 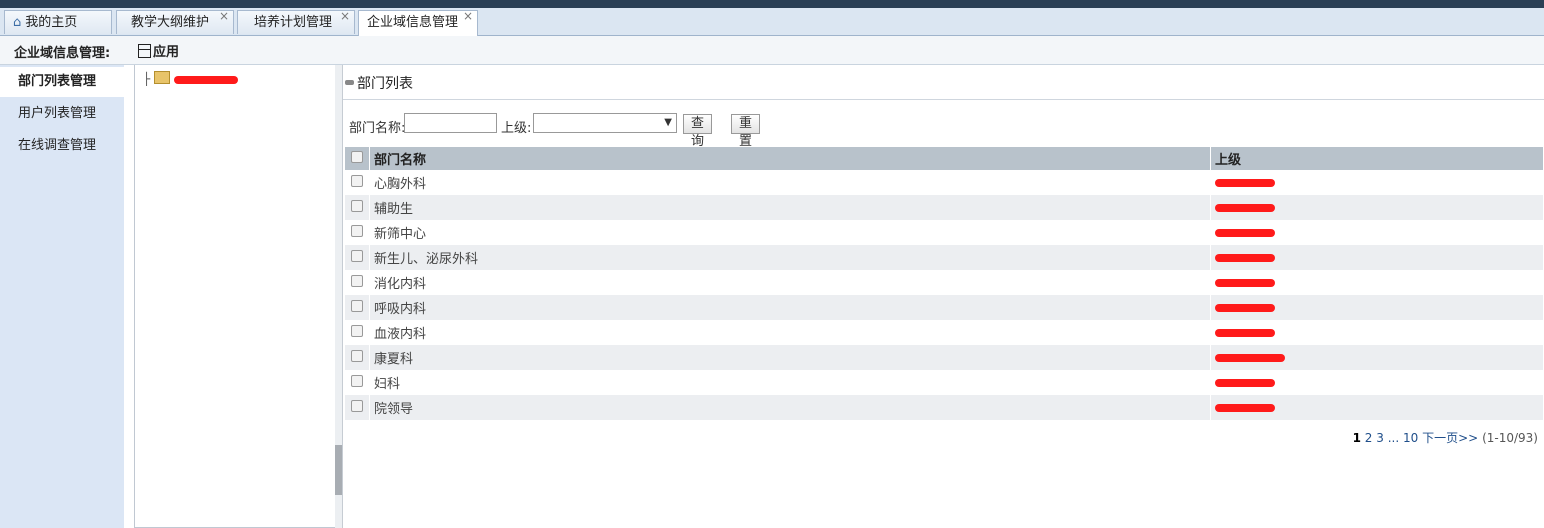 What do you see at coordinates (1380, 438) in the screenshot?
I see `page-link: 3` at bounding box center [1380, 438].